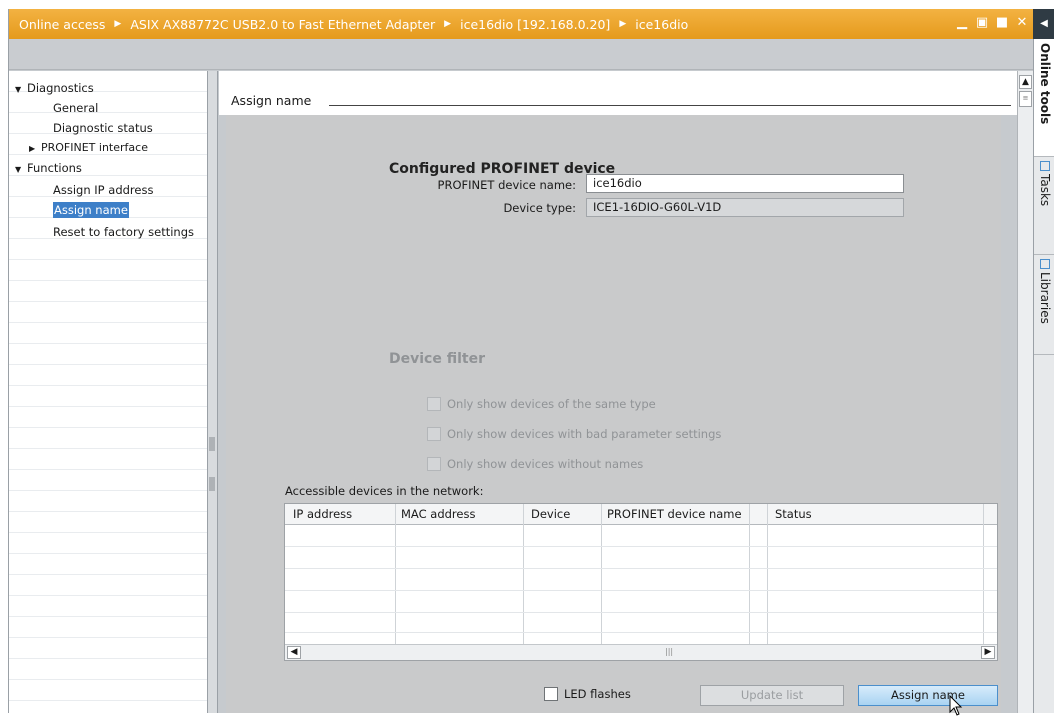 The image size is (1054, 717). Describe the element at coordinates (62, 24) in the screenshot. I see `breadcrumb-online-access: Online access` at that location.